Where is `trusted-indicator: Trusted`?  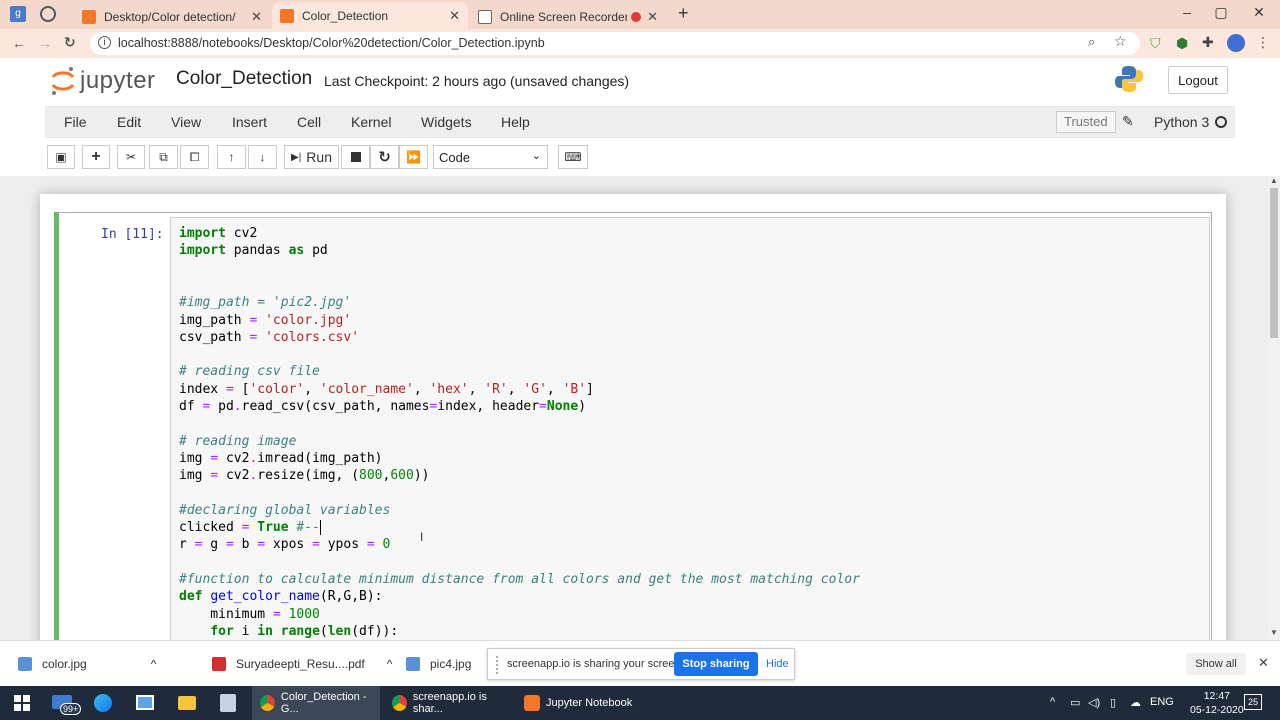 trusted-indicator: Trusted is located at coordinates (1086, 122).